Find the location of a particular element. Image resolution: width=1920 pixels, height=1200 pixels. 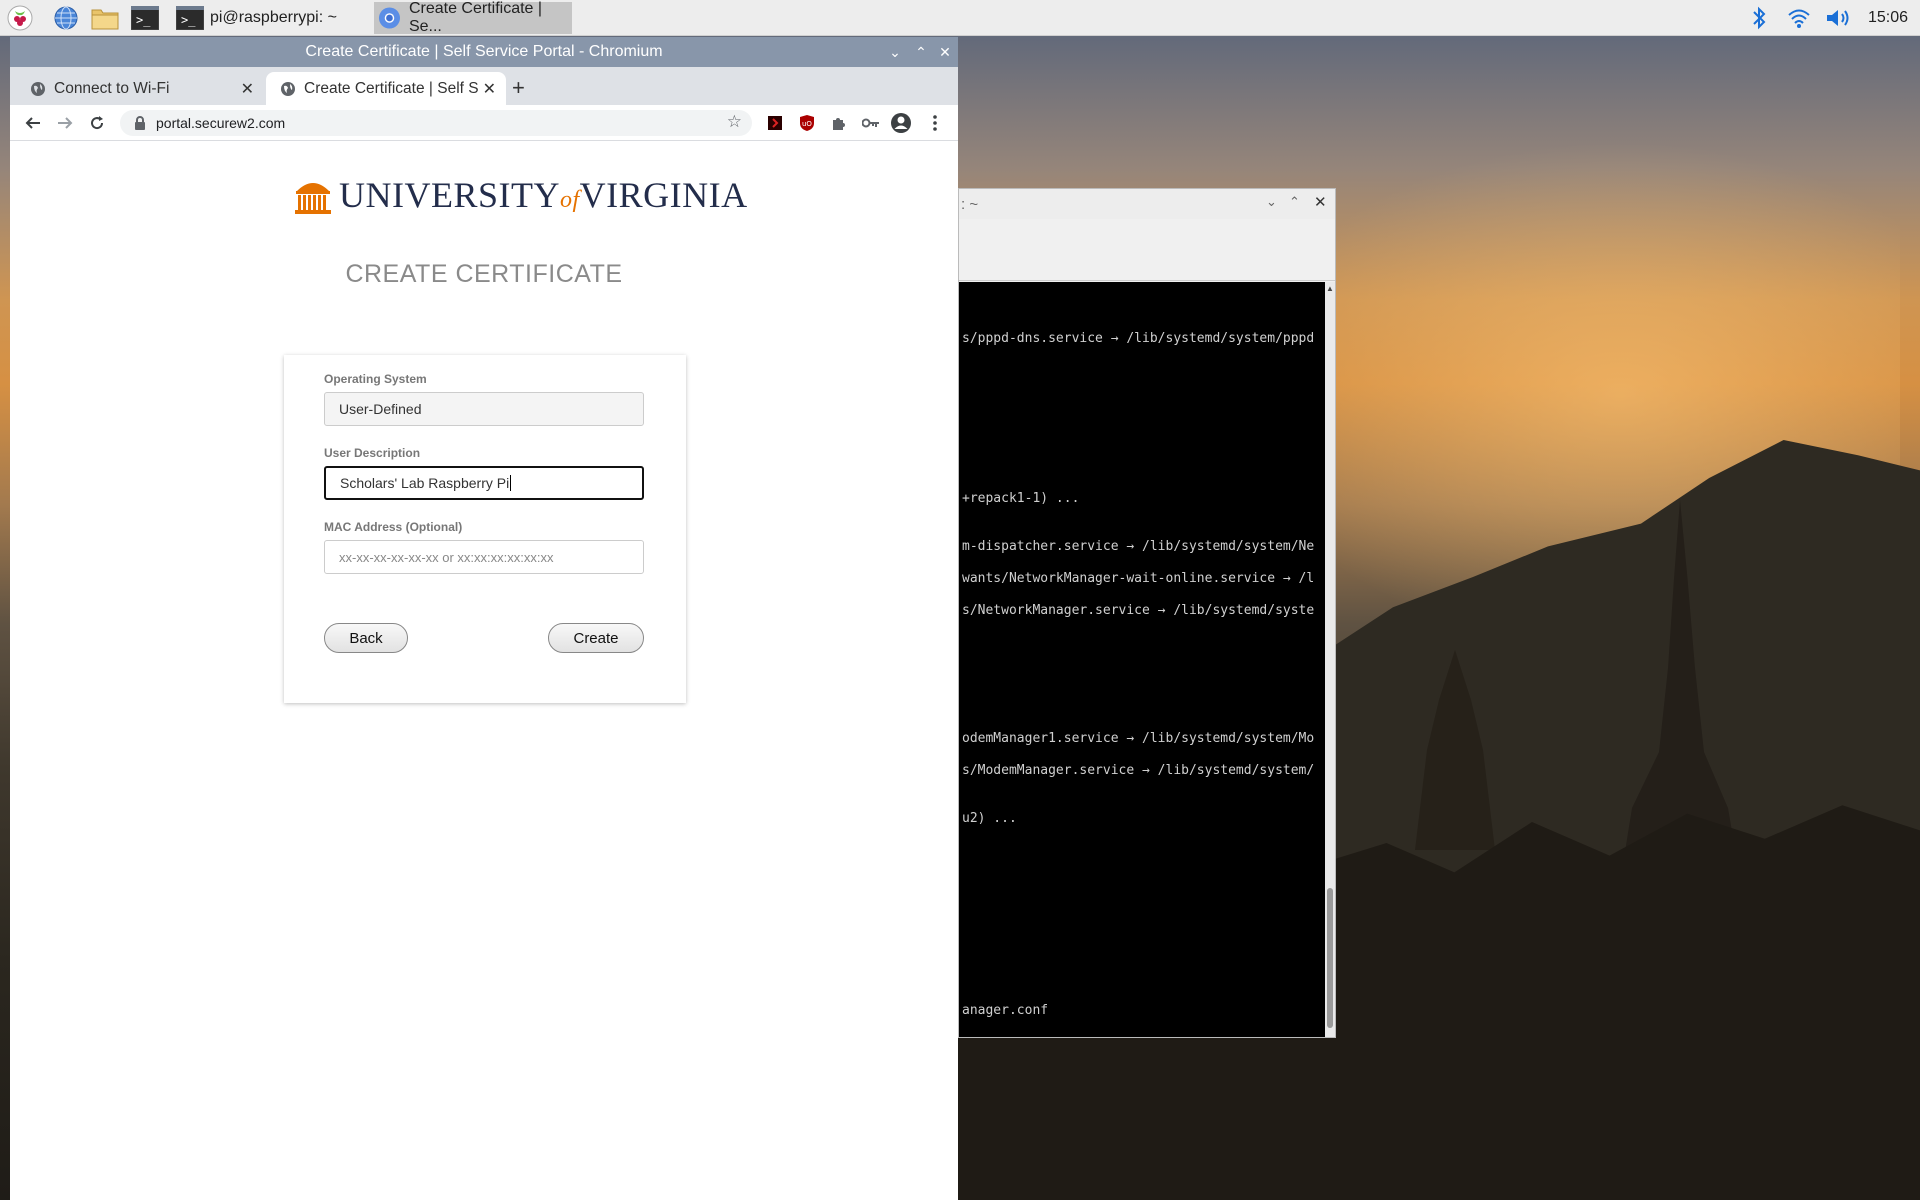

terminal-launcher-icon: >_ is located at coordinates (145, 18).